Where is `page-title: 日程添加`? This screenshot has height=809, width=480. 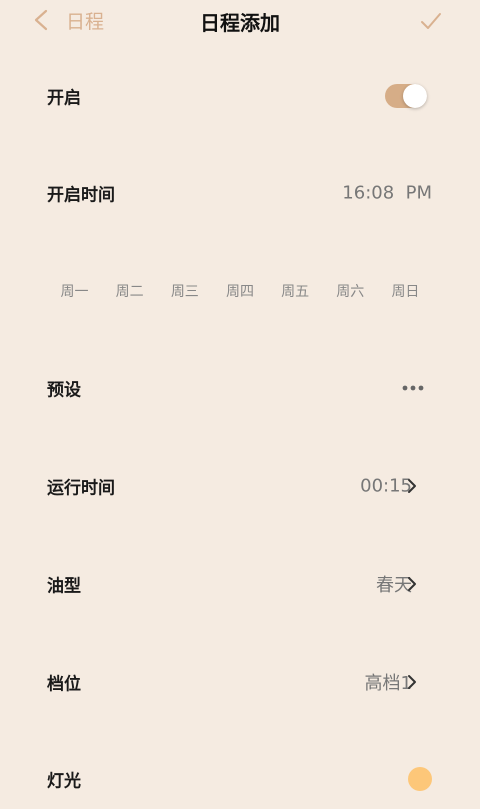
page-title: 日程添加 is located at coordinates (240, 23).